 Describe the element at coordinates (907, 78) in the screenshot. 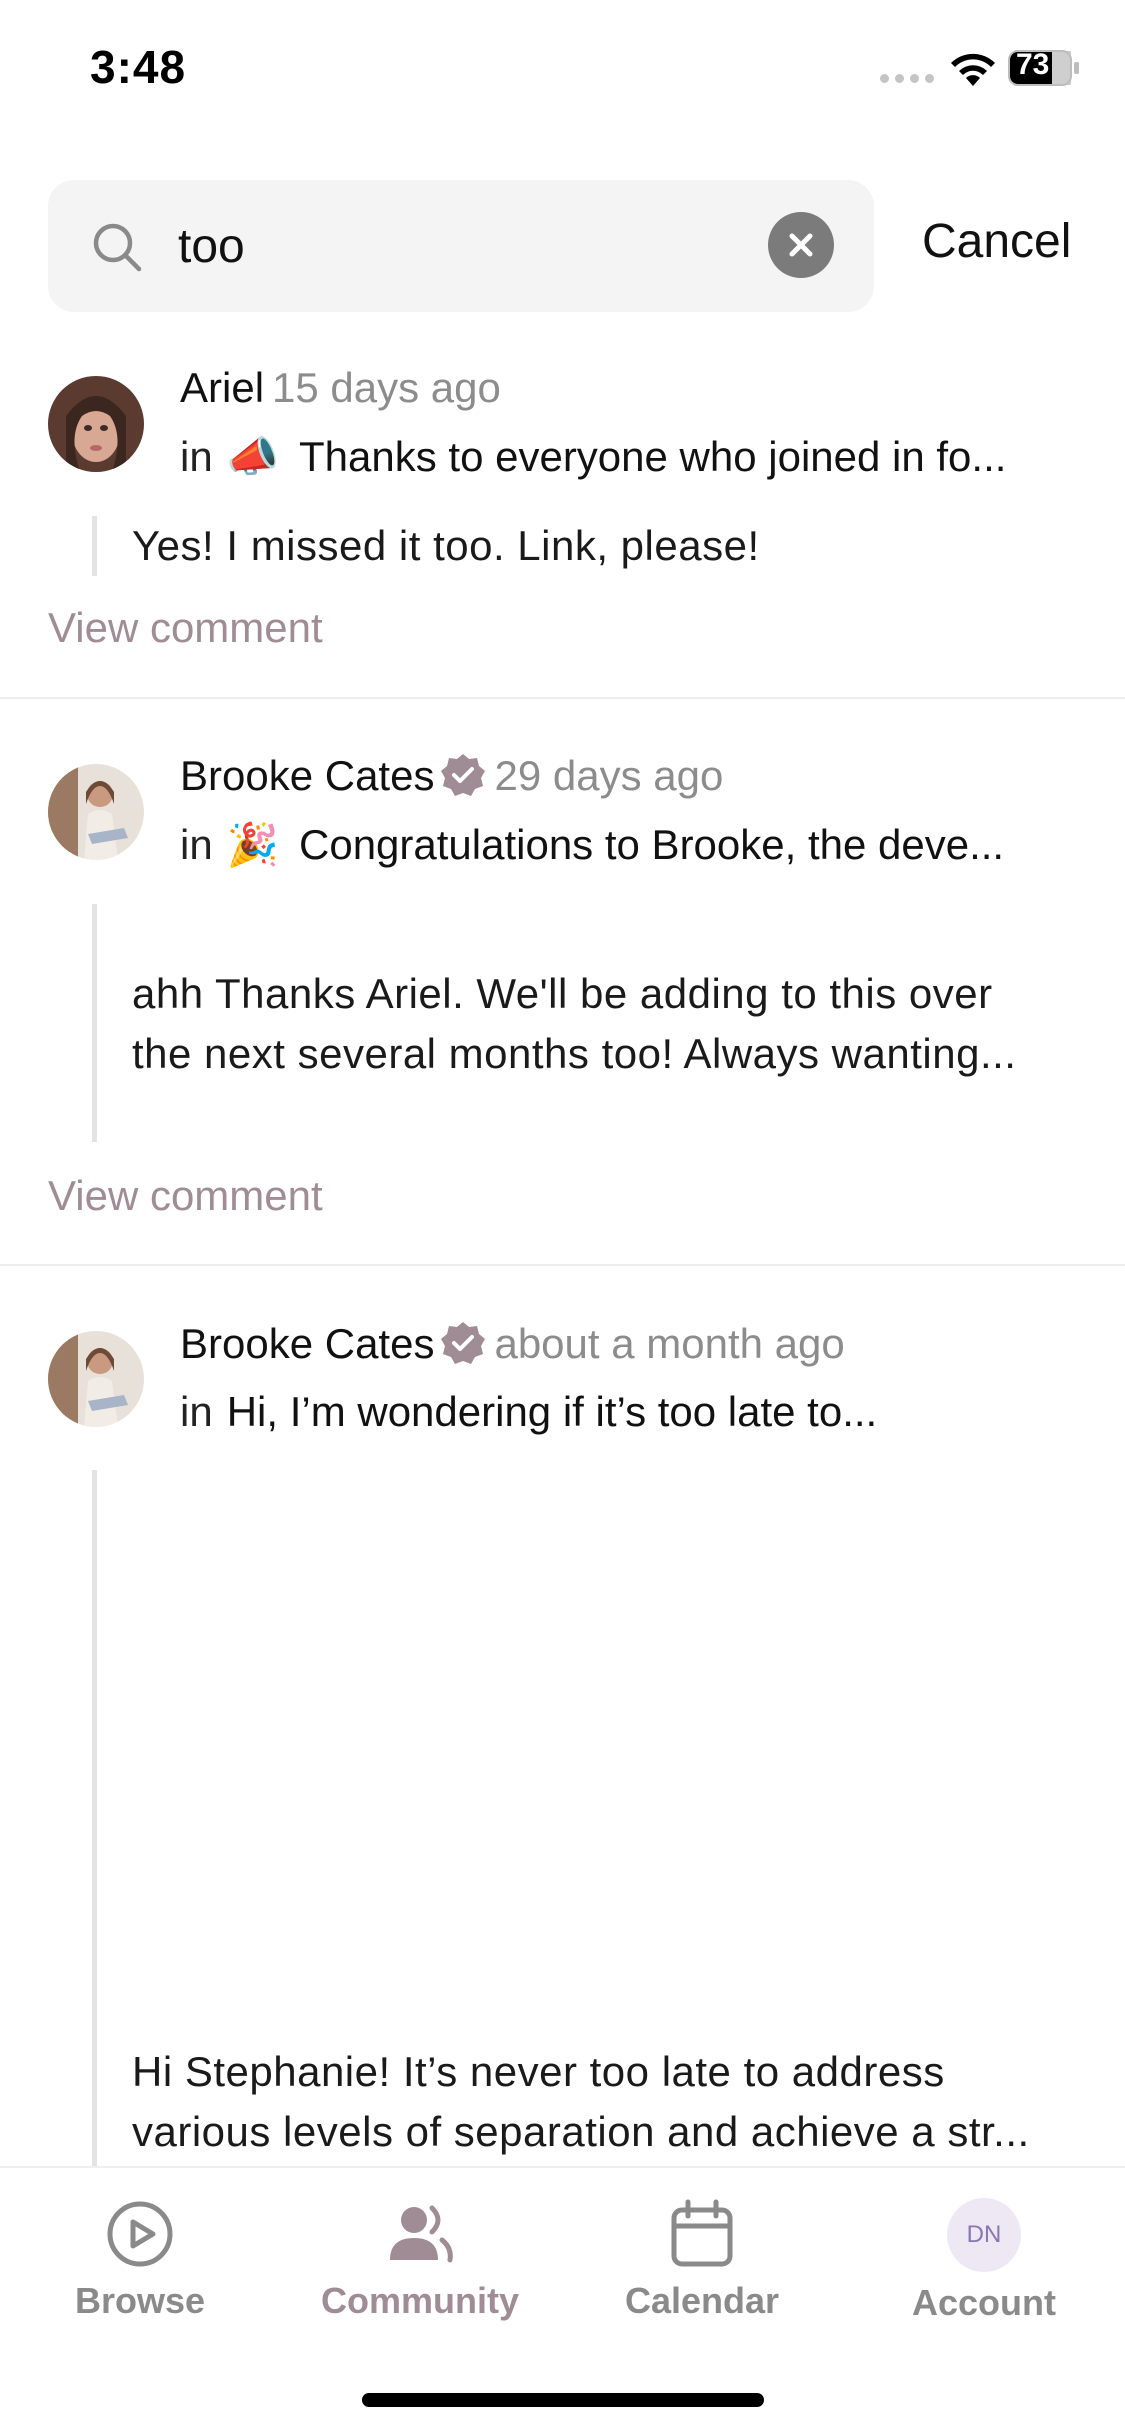

I see `signal-icon` at that location.